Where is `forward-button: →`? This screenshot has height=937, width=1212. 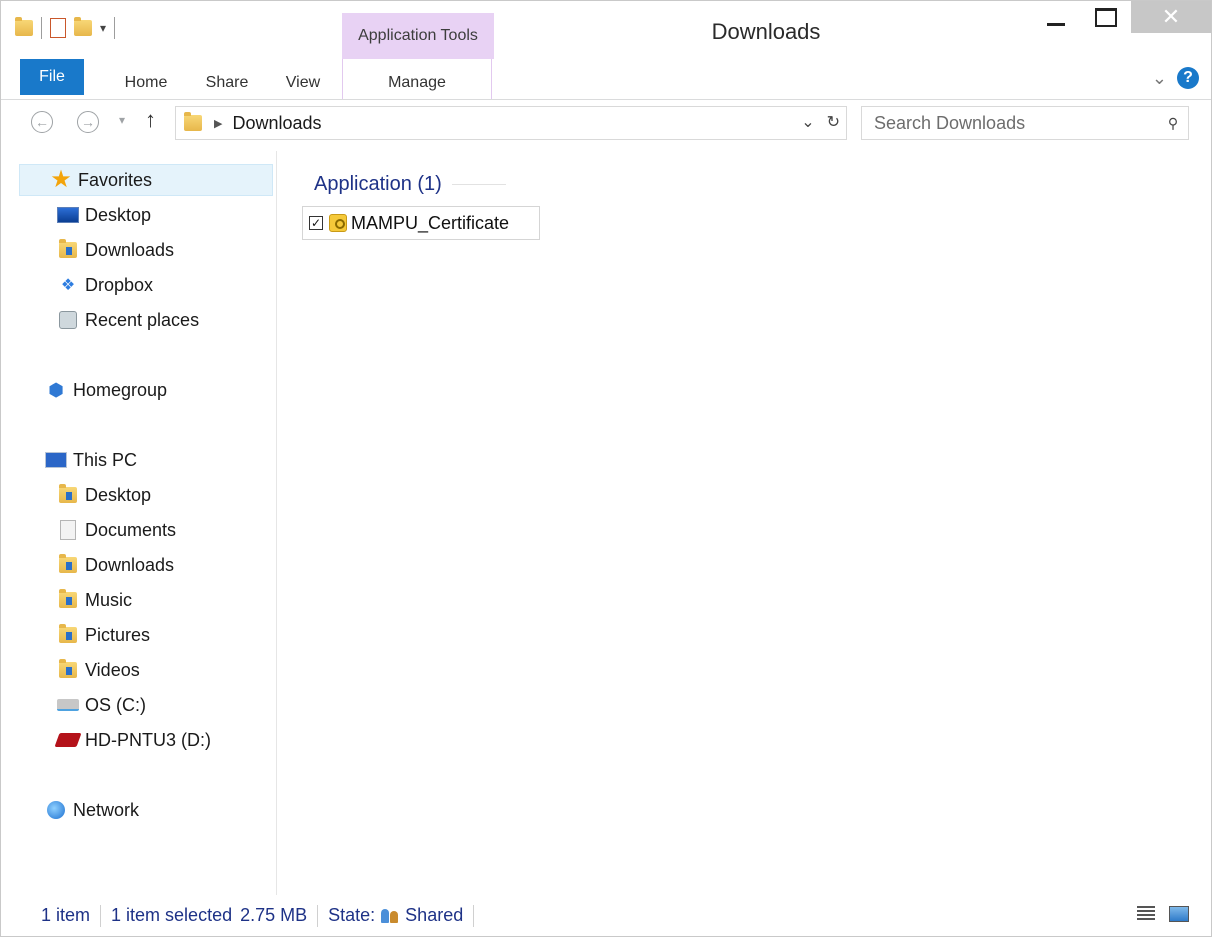 forward-button: → is located at coordinates (88, 122).